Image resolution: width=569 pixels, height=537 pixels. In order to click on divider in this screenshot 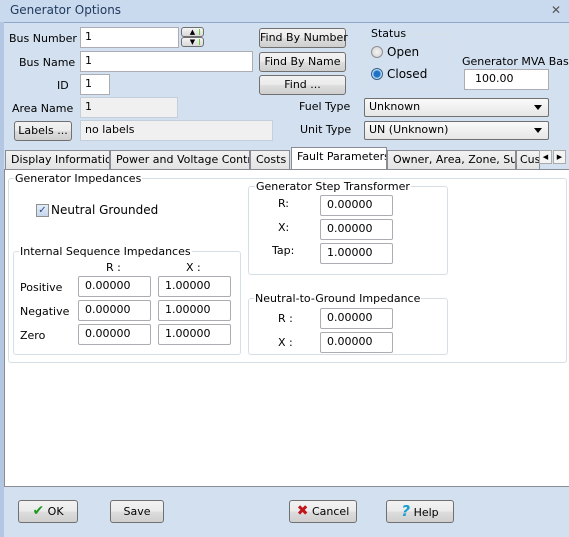, I will do `click(286, 22)`.